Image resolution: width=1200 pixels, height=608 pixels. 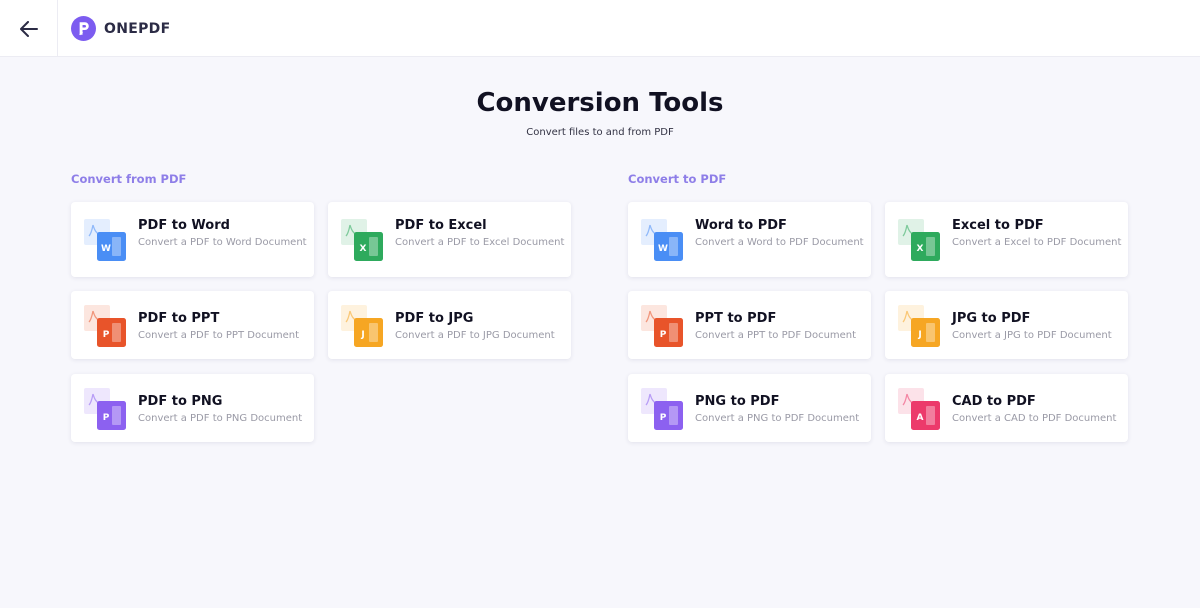 What do you see at coordinates (222, 242) in the screenshot?
I see `tool-card-description: Convert a PDF to Word Document` at bounding box center [222, 242].